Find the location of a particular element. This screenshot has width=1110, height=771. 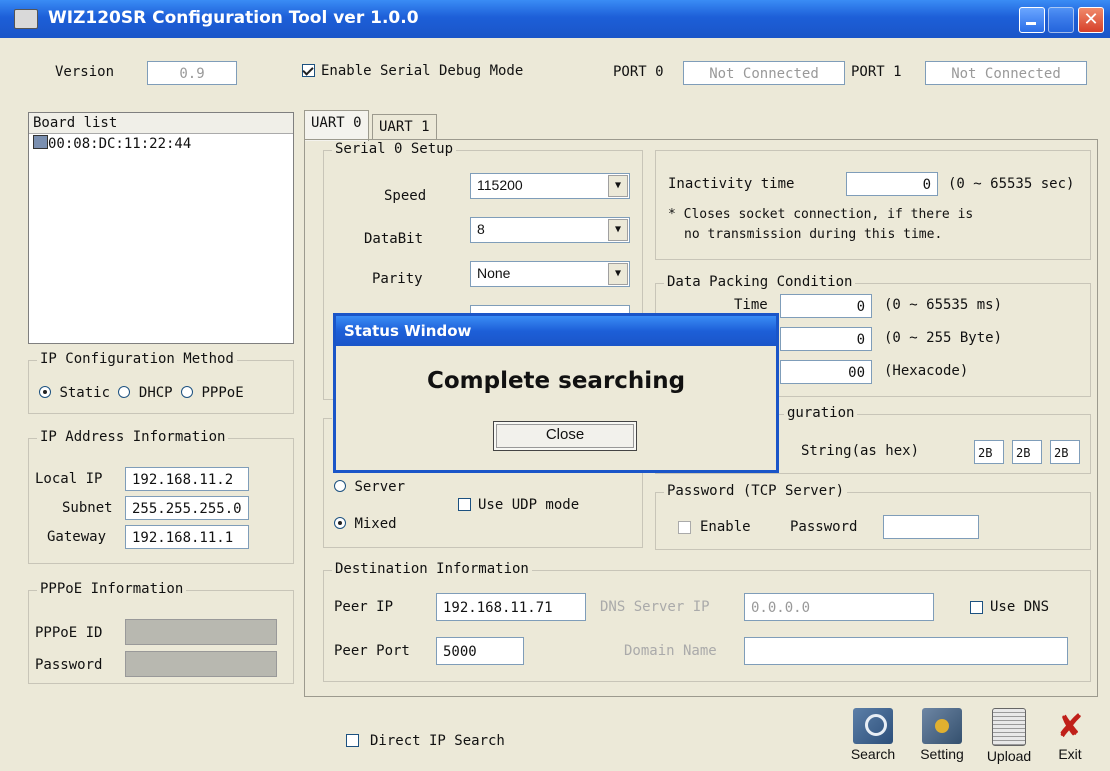

packing-time-label: Time is located at coordinates (751, 305).